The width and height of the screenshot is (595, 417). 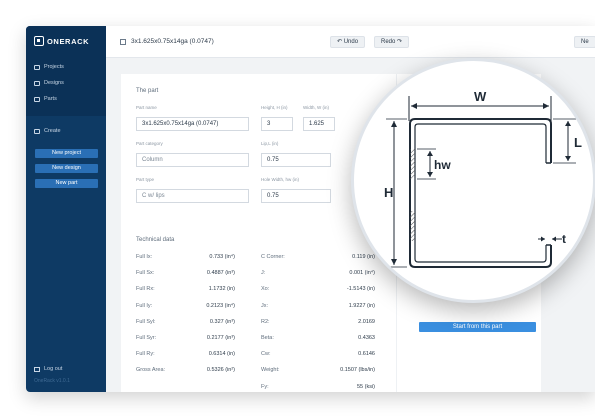 I want to click on t-label: t, so click(x=564, y=239).